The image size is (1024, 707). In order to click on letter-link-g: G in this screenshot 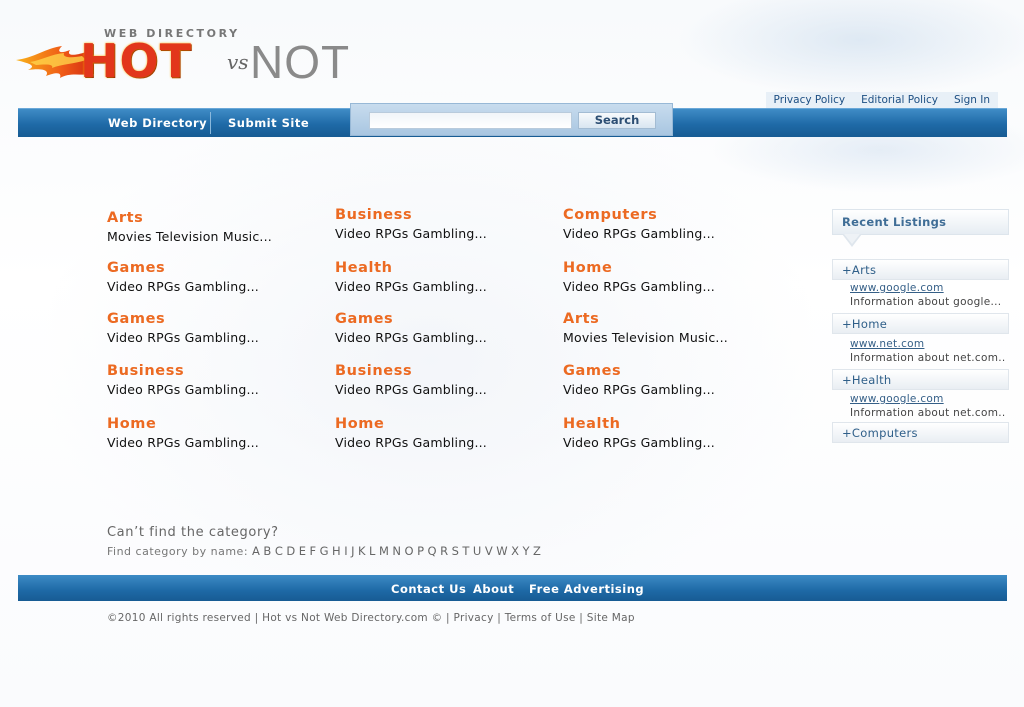, I will do `click(324, 551)`.